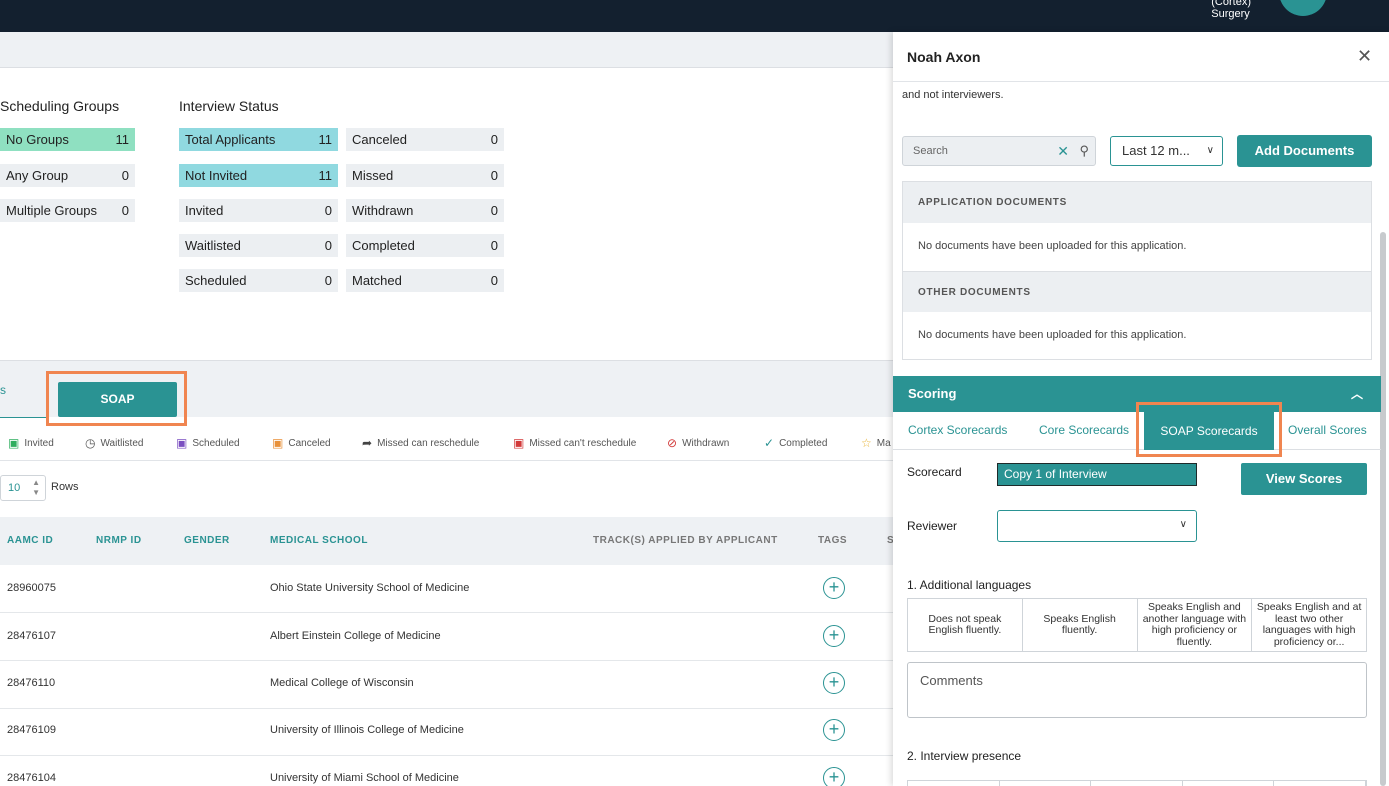 This screenshot has height=786, width=1389. What do you see at coordinates (883, 443) in the screenshot?
I see `legend-label: Ma` at bounding box center [883, 443].